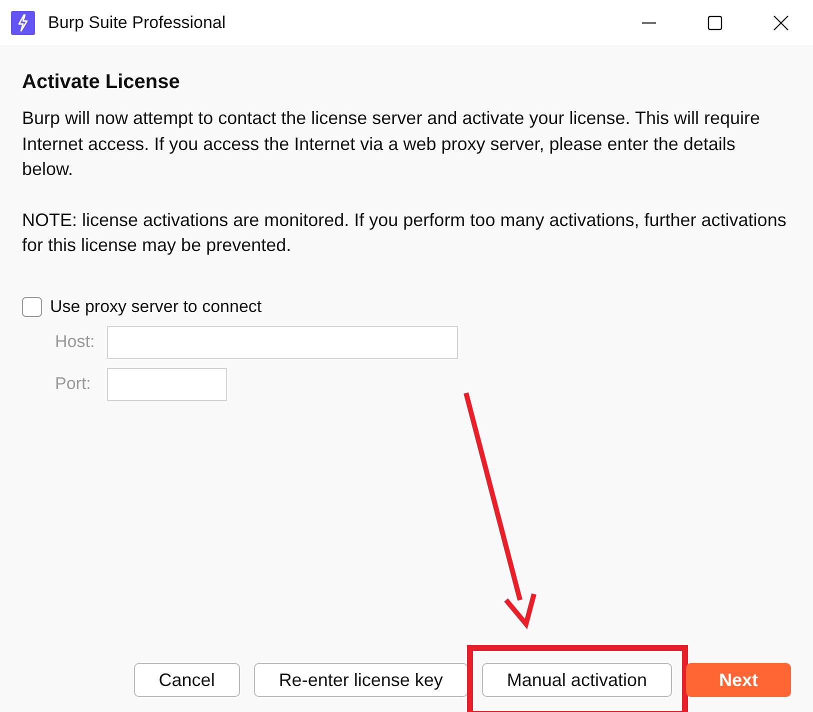  What do you see at coordinates (392, 144) in the screenshot?
I see `info-text: Burp will now attempt to contact the license server and activate your license. This will require Internet access. If you access the Internet via a web proxy server, please enter the details below.` at bounding box center [392, 144].